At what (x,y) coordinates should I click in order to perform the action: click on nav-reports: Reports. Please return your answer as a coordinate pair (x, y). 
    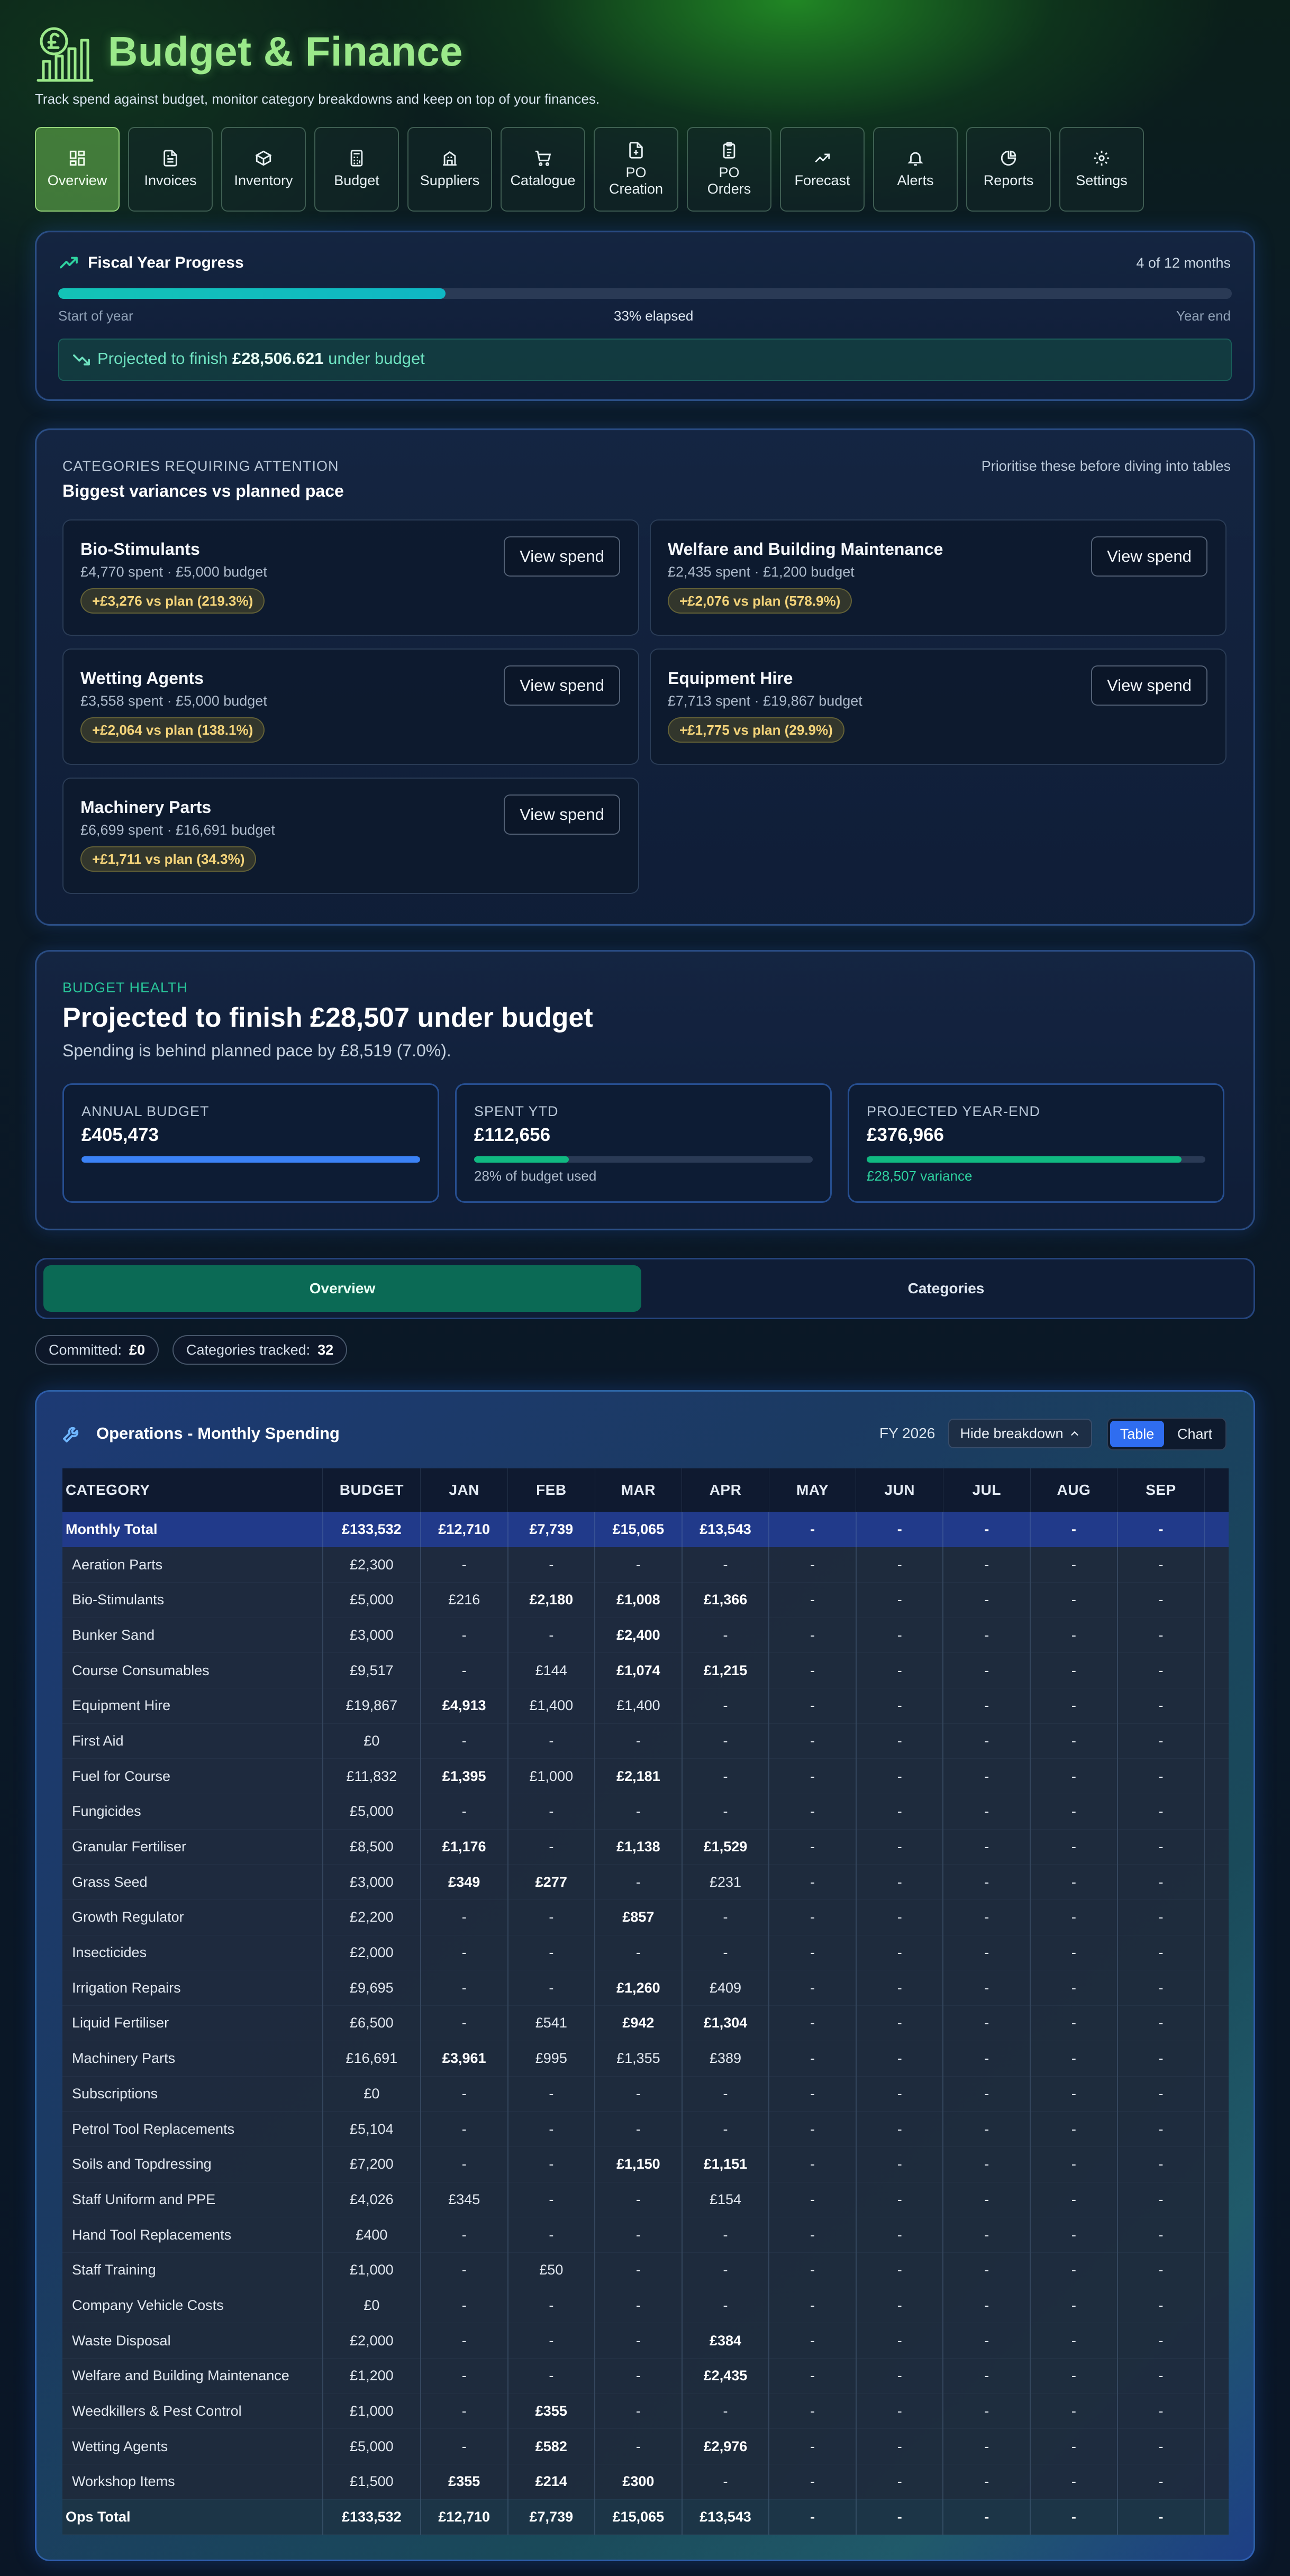
    Looking at the image, I should click on (1008, 169).